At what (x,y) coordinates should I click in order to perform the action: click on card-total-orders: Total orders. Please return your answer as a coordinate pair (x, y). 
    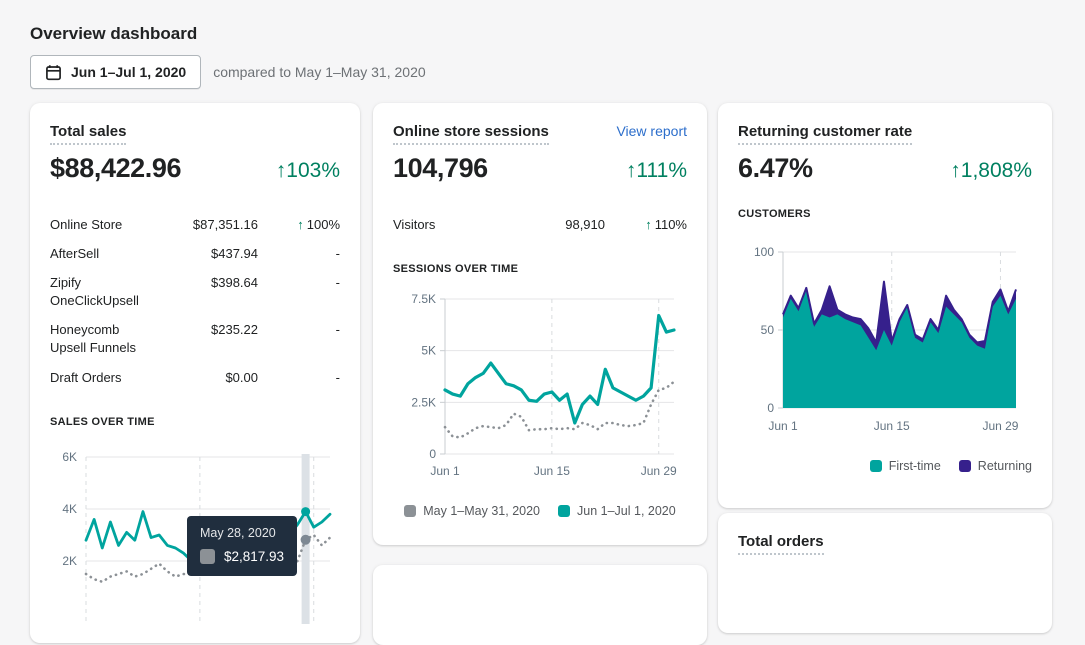
    Looking at the image, I should click on (885, 573).